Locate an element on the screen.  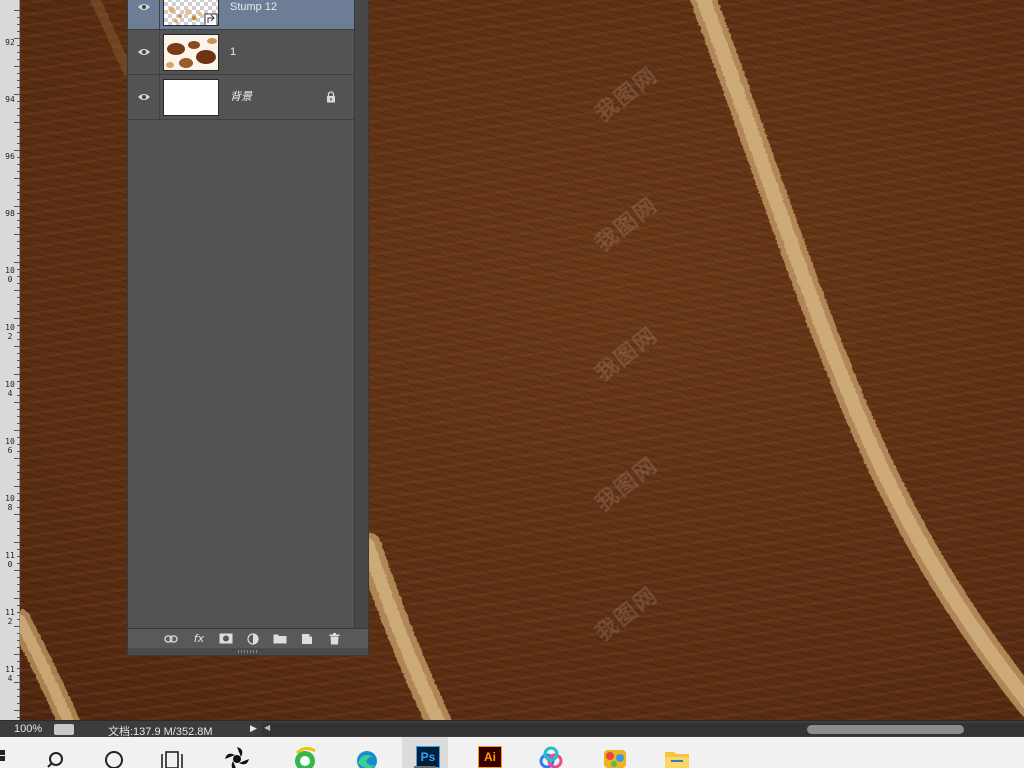
eye-icon is located at coordinates (144, 52).